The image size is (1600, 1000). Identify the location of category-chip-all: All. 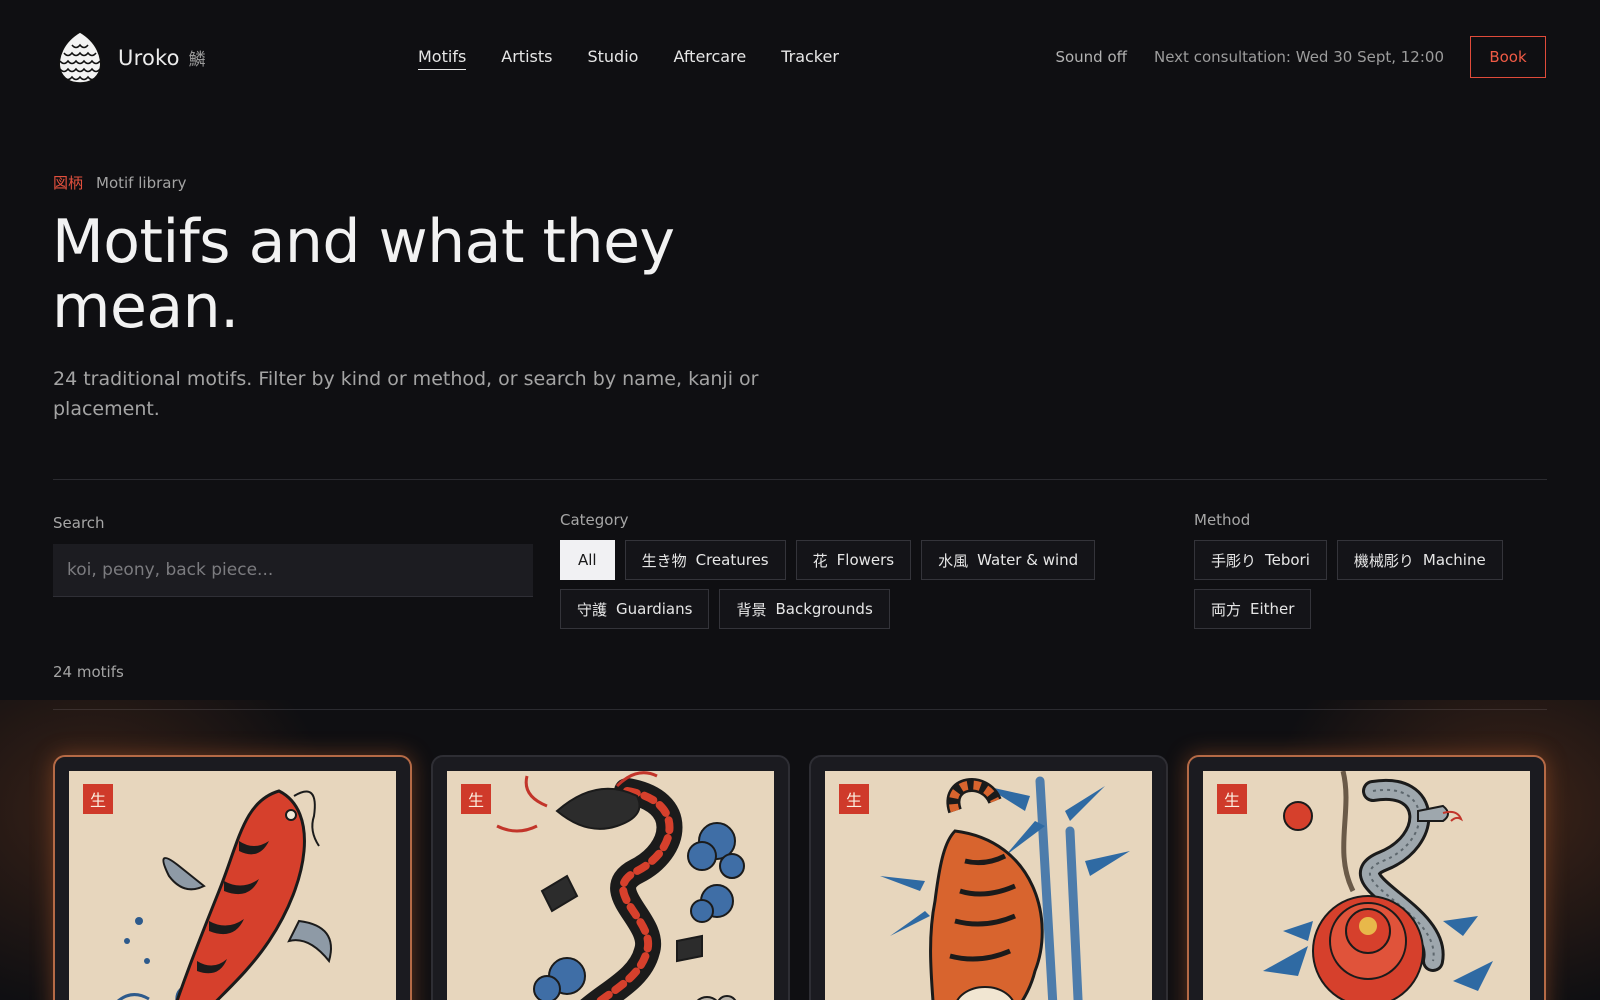
(587, 560).